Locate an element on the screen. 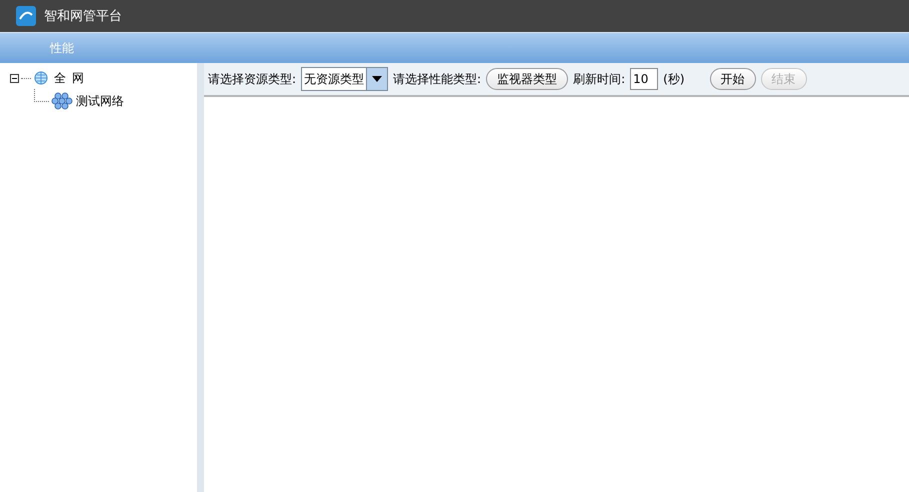  start-button: 开始 is located at coordinates (733, 79).